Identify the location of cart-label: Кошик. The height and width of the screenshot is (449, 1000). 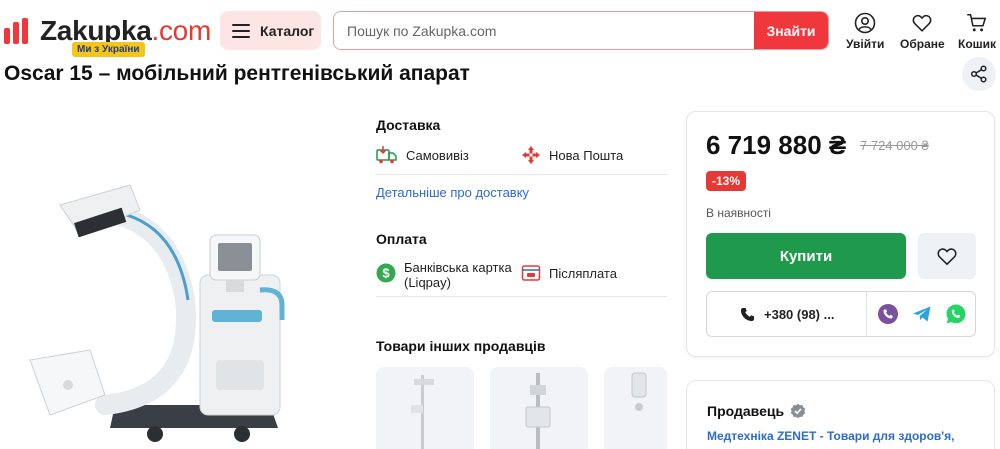
(977, 44).